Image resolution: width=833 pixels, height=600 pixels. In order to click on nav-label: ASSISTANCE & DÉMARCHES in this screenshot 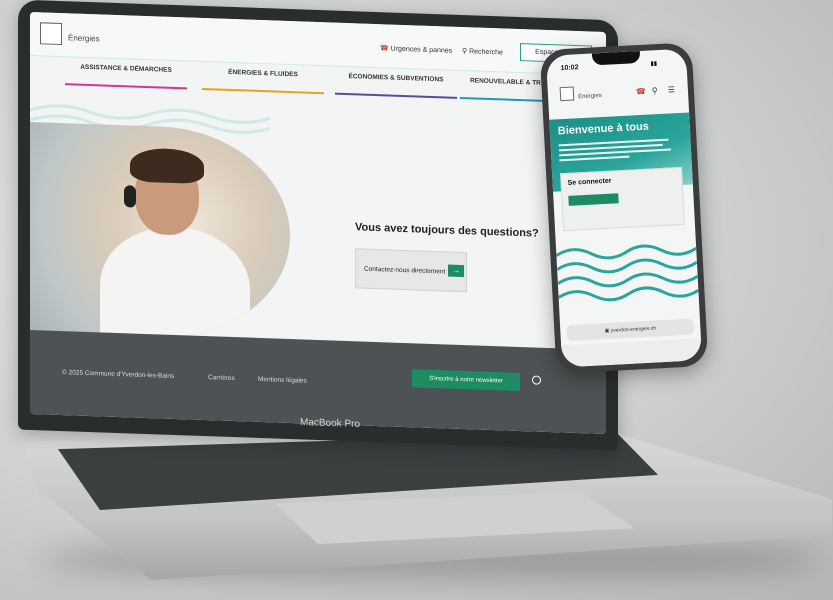, I will do `click(126, 68)`.